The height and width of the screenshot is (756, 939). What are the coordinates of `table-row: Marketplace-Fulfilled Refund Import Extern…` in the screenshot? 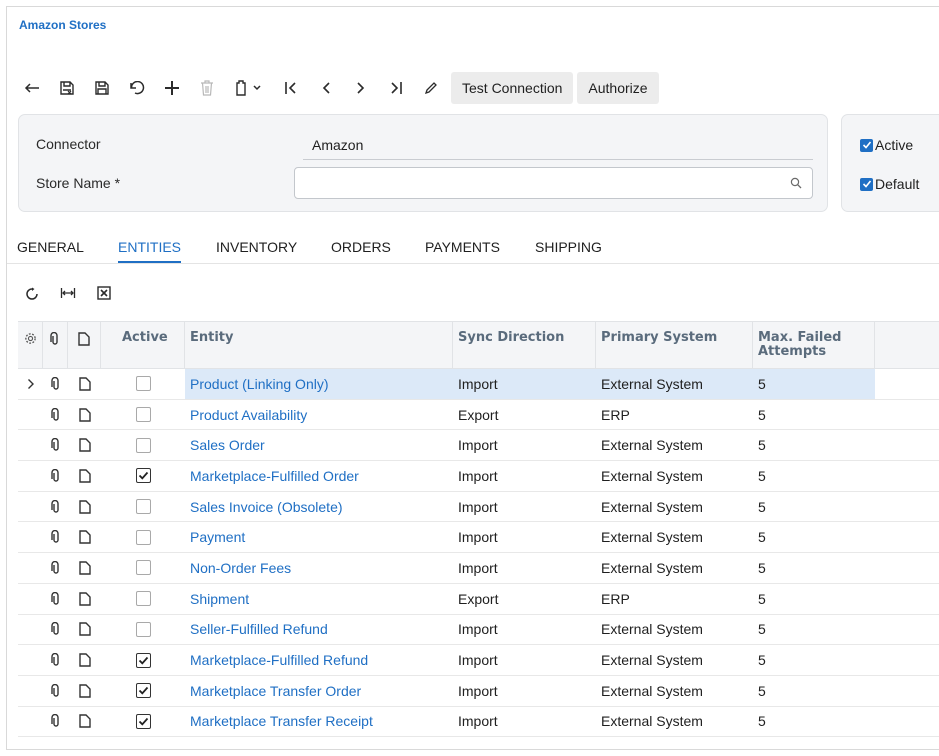 It's located at (478, 660).